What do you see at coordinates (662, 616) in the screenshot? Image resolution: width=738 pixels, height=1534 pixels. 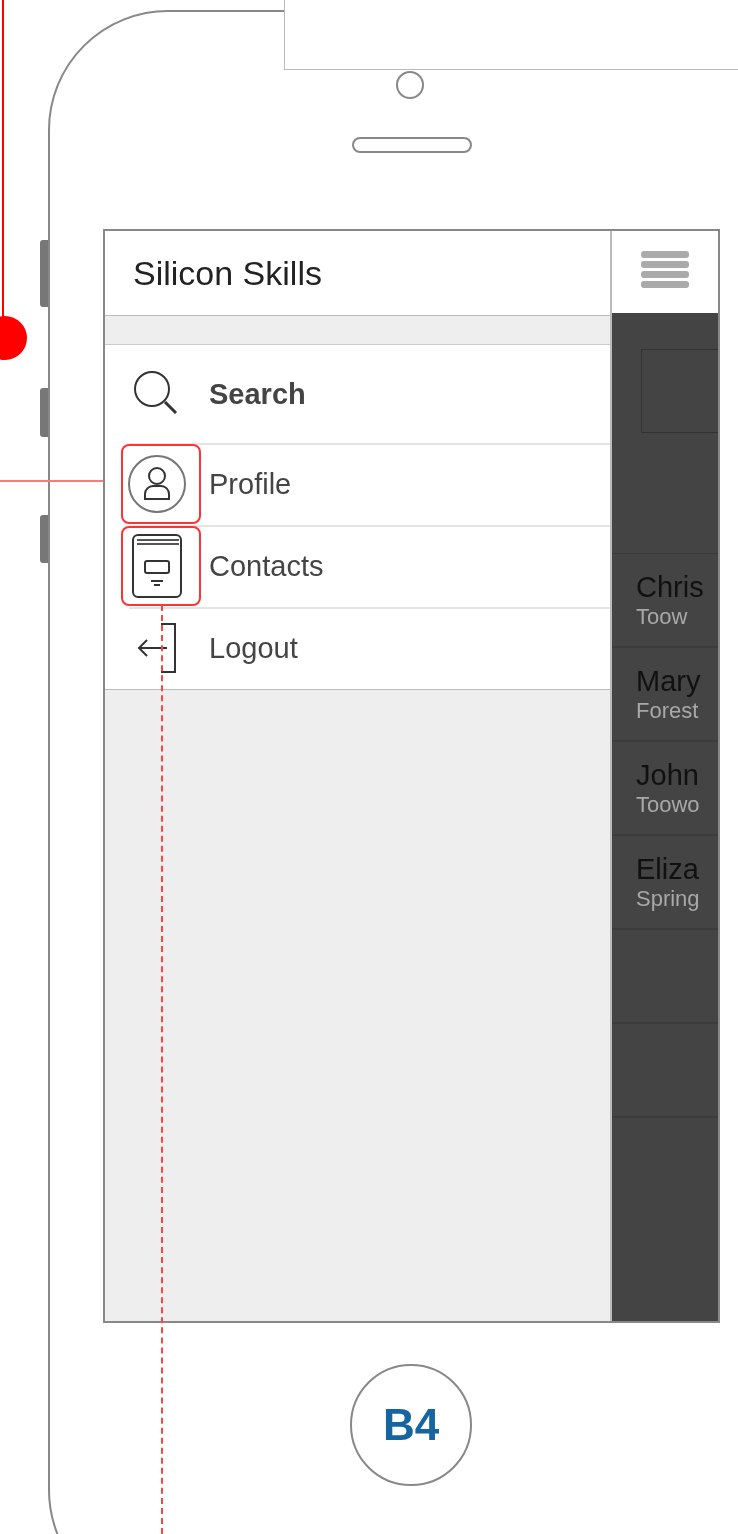 I see `contact-place: Toow` at bounding box center [662, 616].